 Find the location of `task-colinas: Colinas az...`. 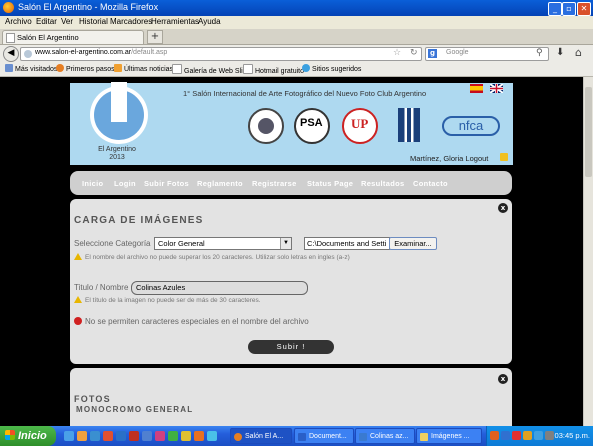

task-colinas: Colinas az... is located at coordinates (385, 436).